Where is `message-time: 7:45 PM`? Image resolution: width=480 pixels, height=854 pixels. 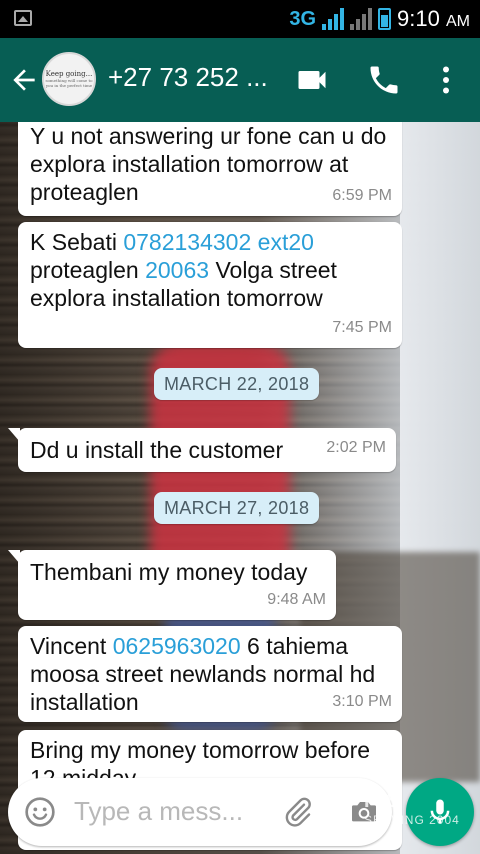
message-time: 7:45 PM is located at coordinates (362, 327).